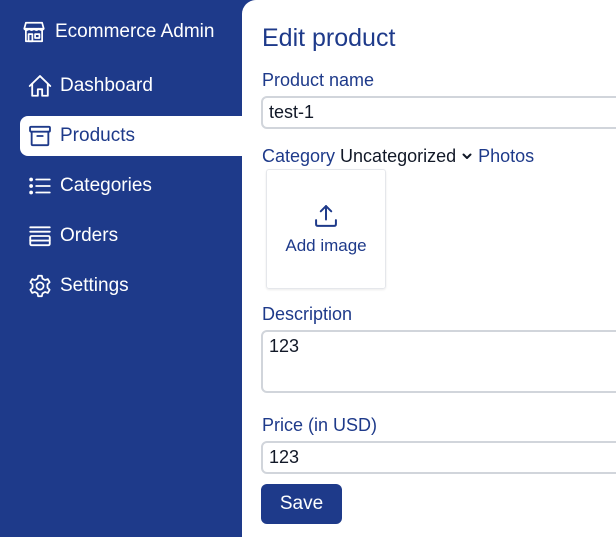  I want to click on sidebar-item-label: Categories, so click(106, 185).